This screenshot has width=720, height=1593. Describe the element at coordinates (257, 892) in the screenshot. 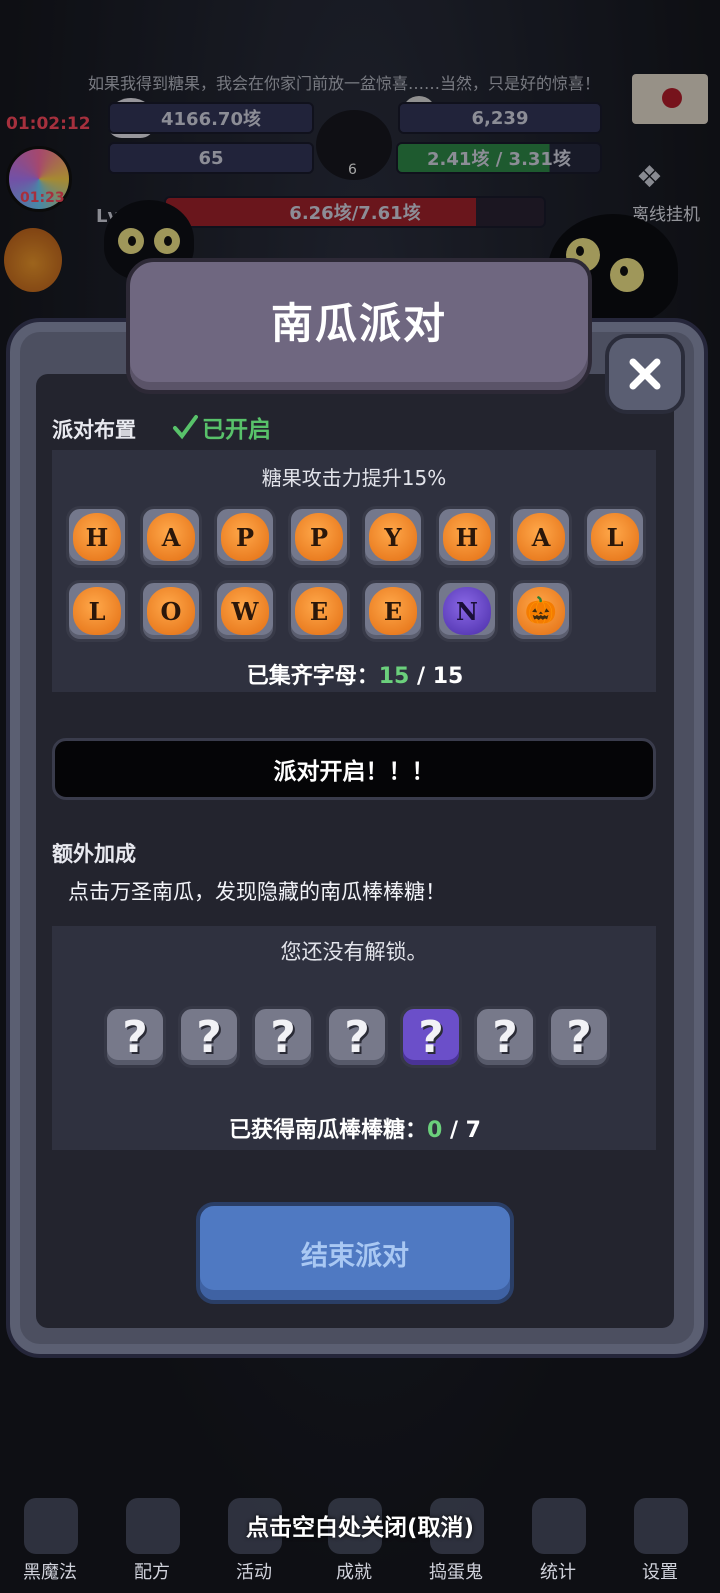

I see `bonus-description: 点击万圣南瓜，发现隐藏的南瓜棒棒糖！` at that location.